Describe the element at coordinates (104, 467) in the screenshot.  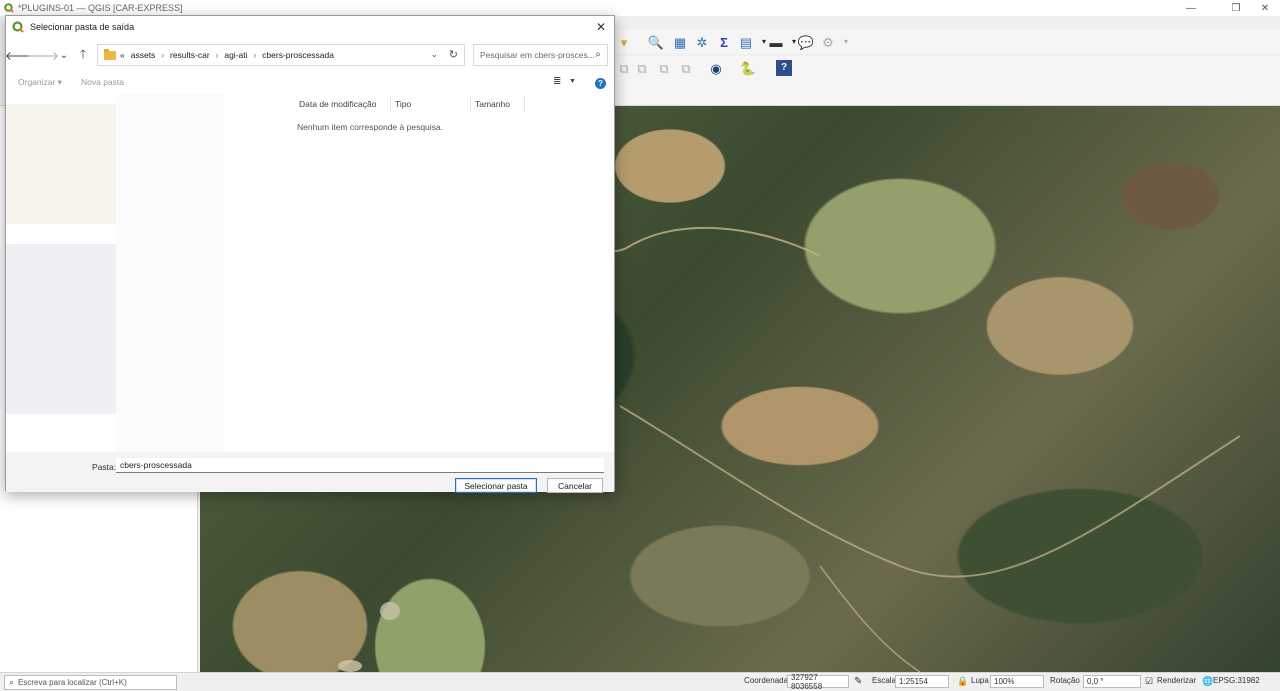
I see `folder-label: Pasta:` at that location.